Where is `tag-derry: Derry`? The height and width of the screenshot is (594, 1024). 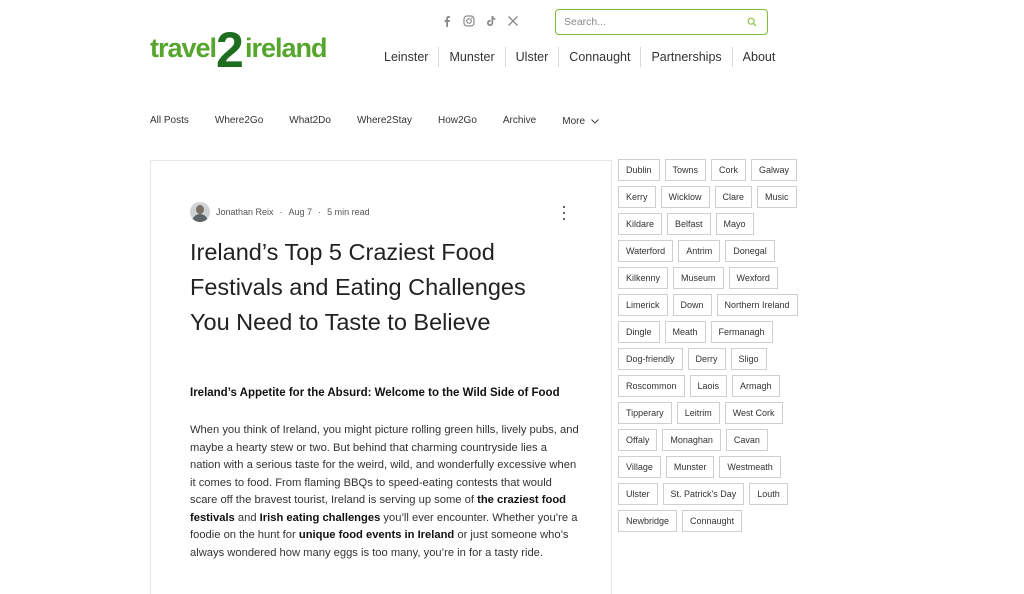 tag-derry: Derry is located at coordinates (706, 359).